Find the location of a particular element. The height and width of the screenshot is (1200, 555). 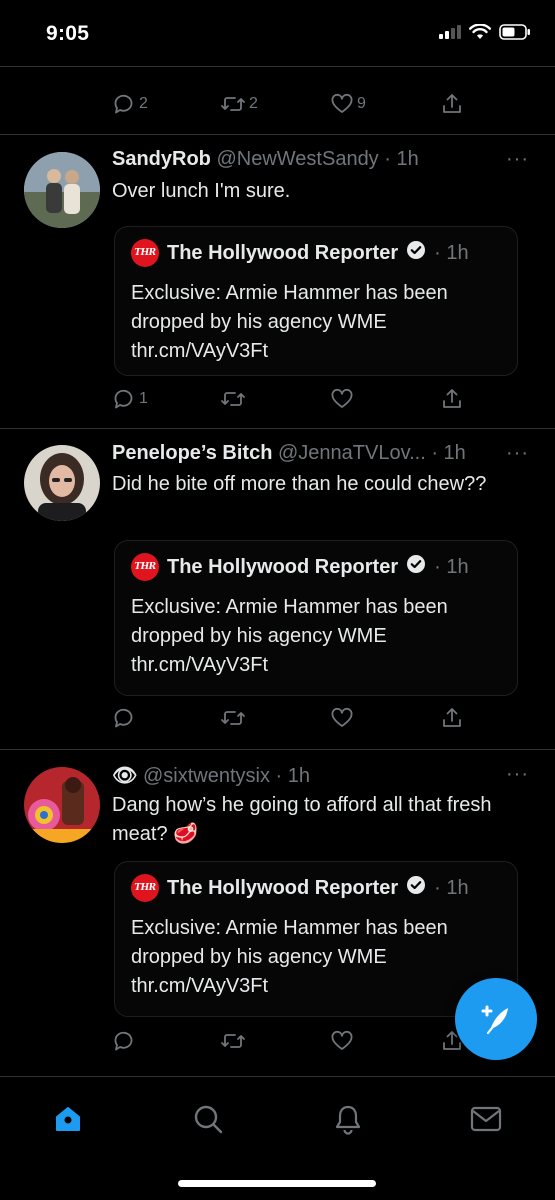

compose-tweet-button is located at coordinates (496, 1019).